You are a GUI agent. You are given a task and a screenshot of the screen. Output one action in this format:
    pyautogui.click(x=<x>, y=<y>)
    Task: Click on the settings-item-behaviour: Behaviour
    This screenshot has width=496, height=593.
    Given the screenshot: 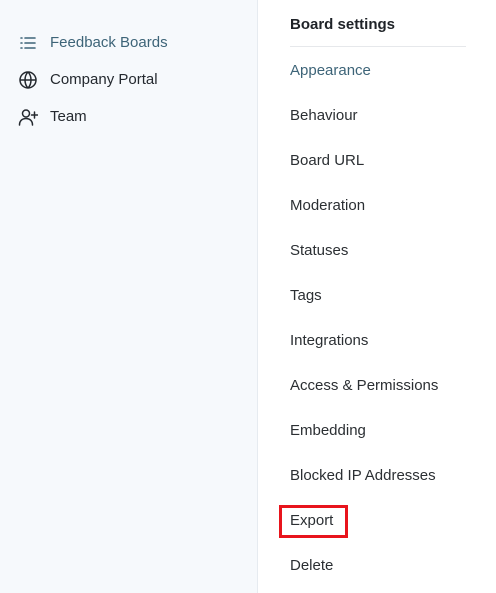 What is the action you would take?
    pyautogui.click(x=324, y=116)
    